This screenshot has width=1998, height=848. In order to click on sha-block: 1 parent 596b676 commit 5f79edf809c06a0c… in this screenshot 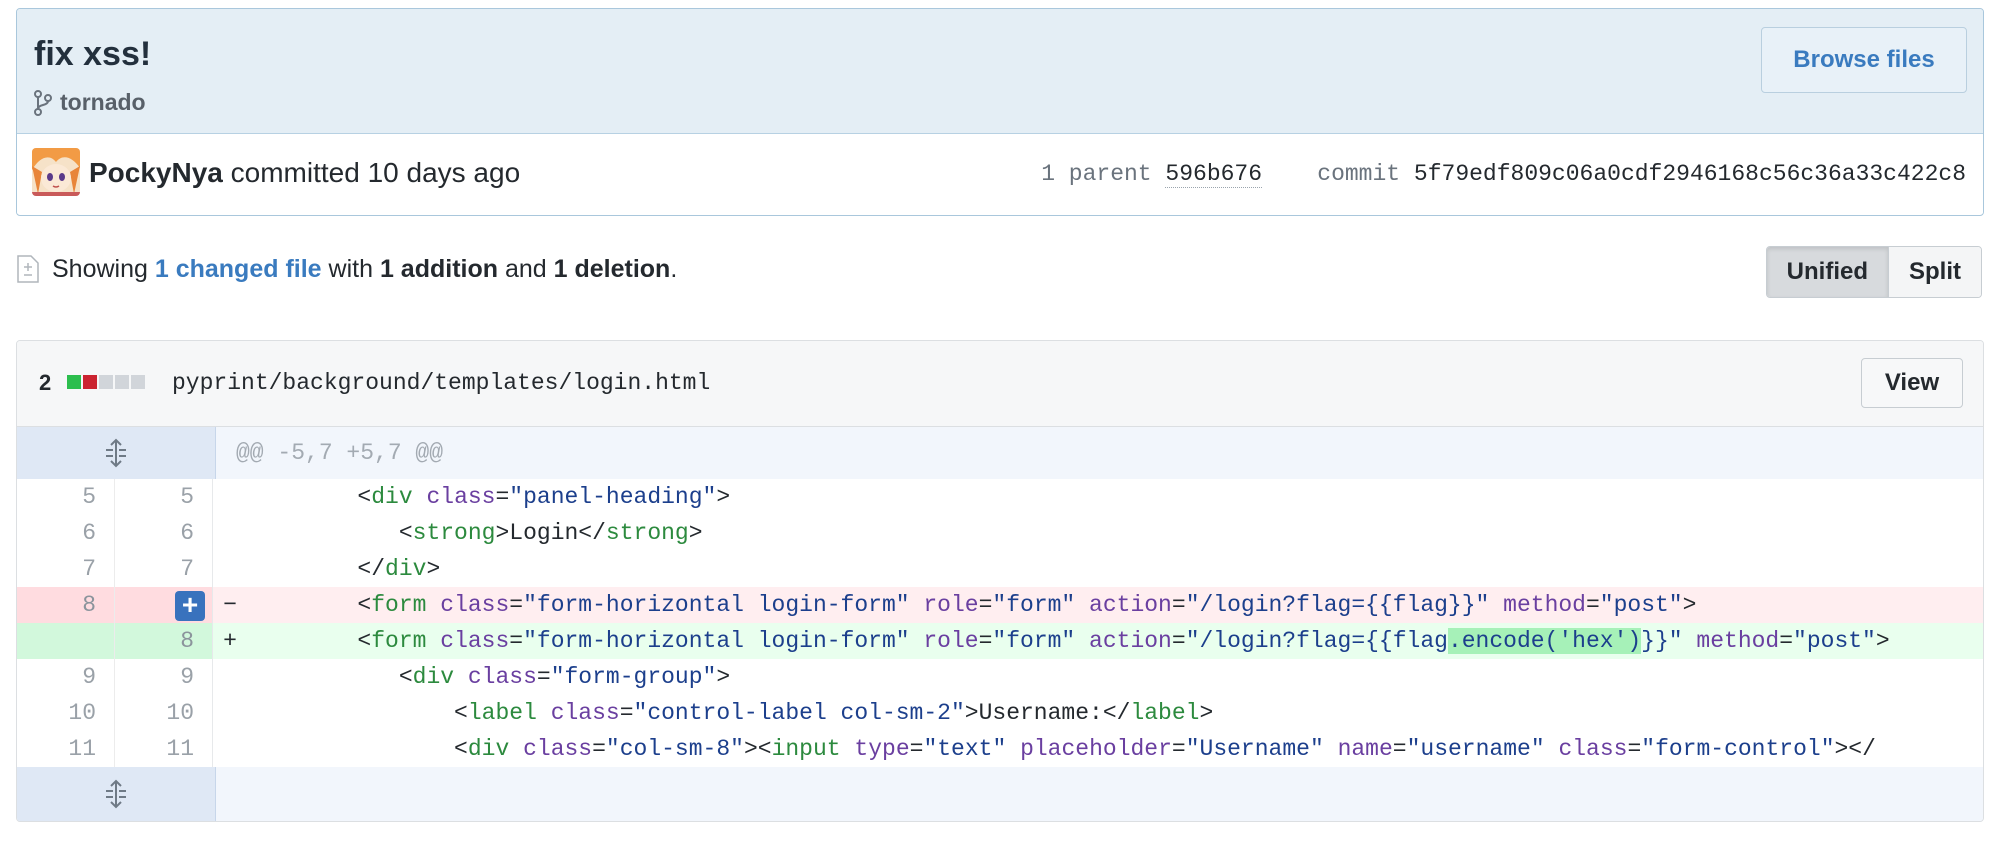, I will do `click(1503, 174)`.